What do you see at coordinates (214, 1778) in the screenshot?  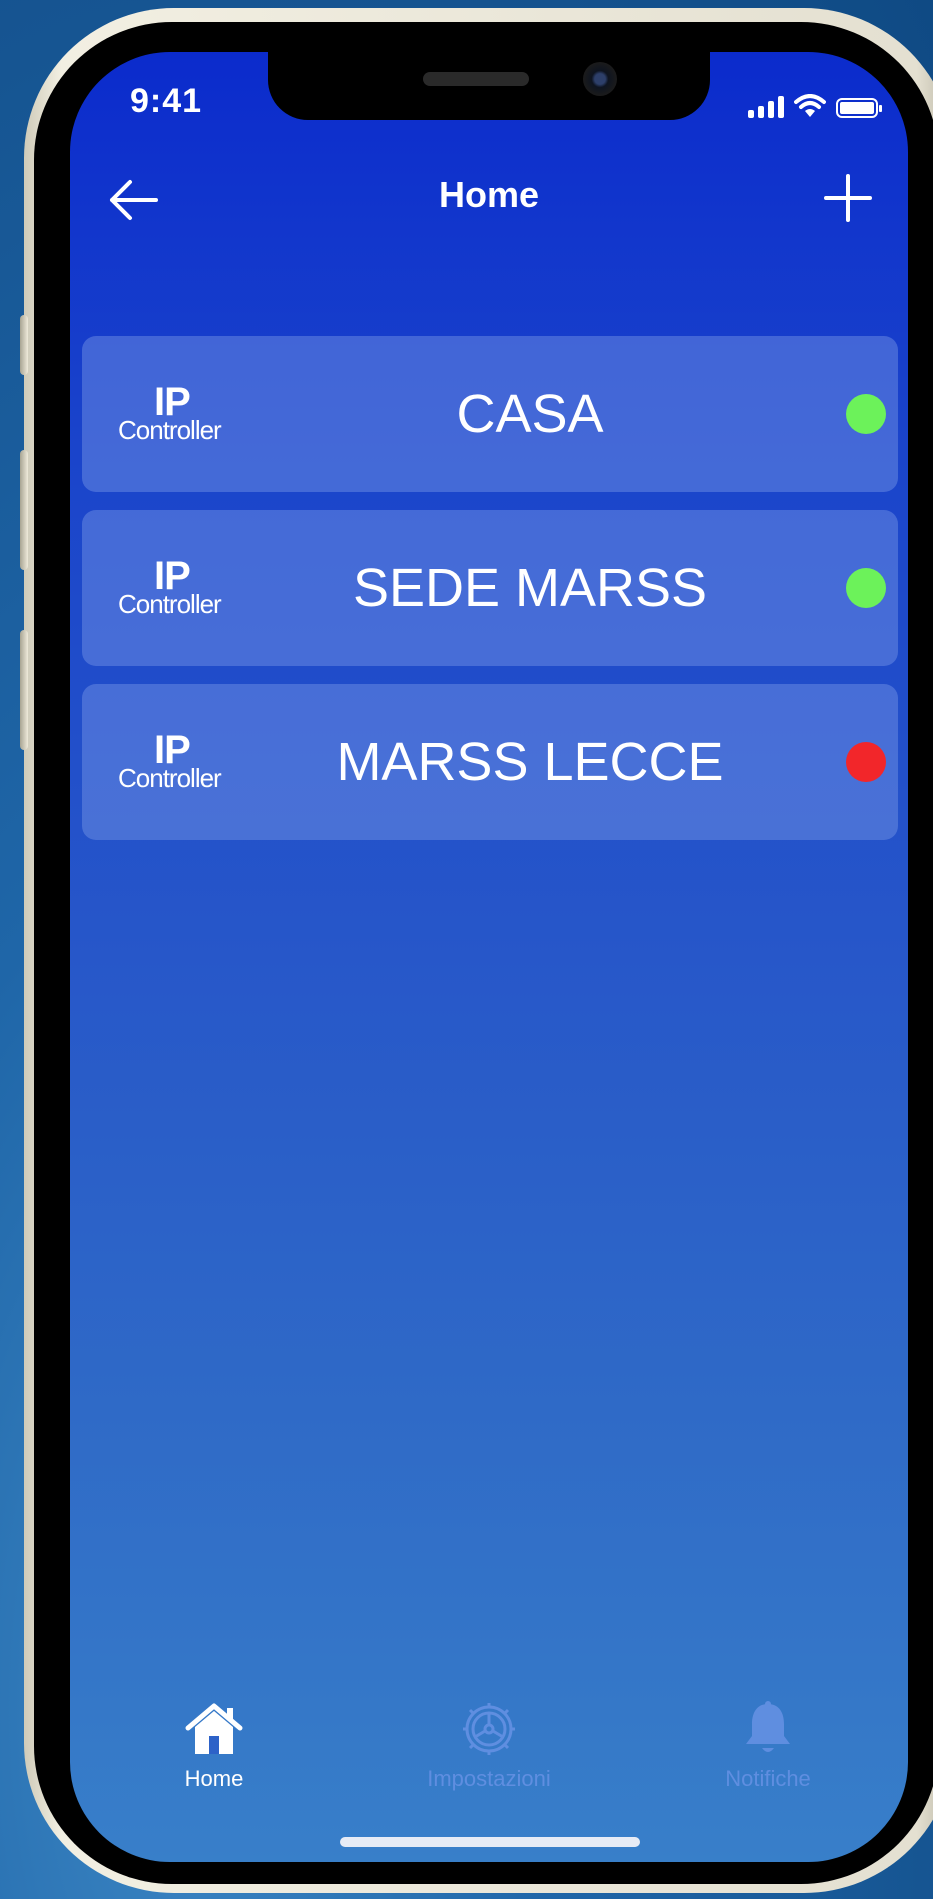 I see `tab-home-label: Home` at bounding box center [214, 1778].